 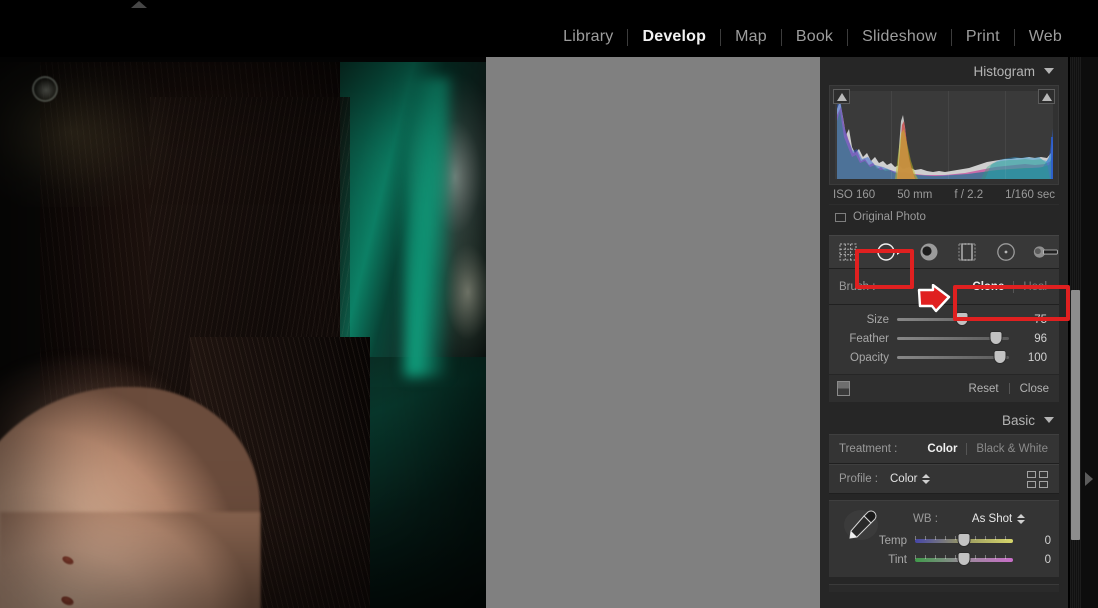 What do you see at coordinates (945, 138) in the screenshot?
I see `histogram-curve` at bounding box center [945, 138].